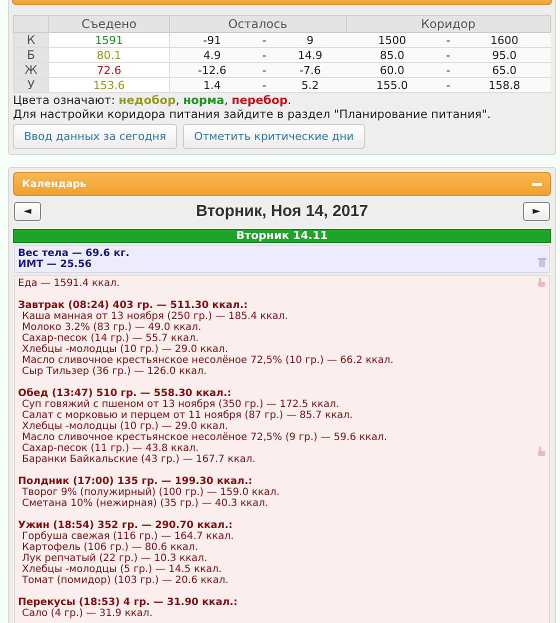  I want to click on stat-text: Вес тела — 69.6 кг., so click(74, 253).